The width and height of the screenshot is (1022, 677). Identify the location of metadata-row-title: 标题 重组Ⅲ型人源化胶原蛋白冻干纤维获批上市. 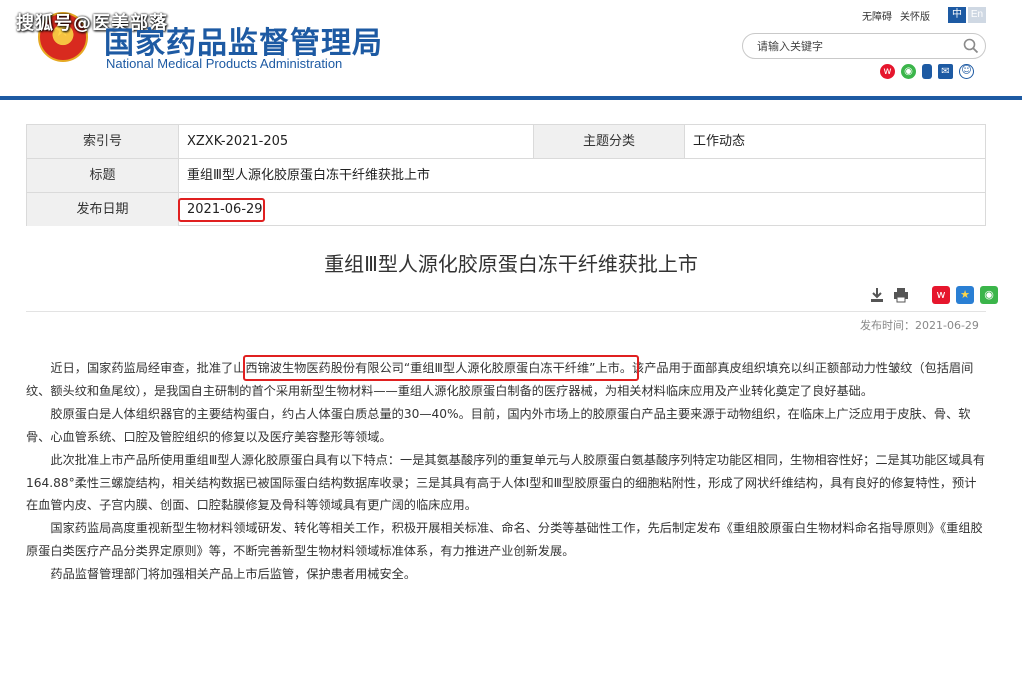
(506, 176).